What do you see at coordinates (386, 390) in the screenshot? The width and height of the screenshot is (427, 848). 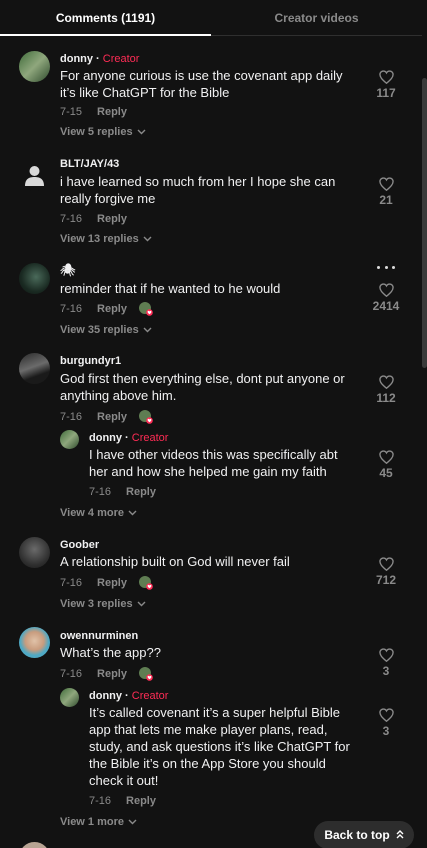 I see `like-button: 112` at bounding box center [386, 390].